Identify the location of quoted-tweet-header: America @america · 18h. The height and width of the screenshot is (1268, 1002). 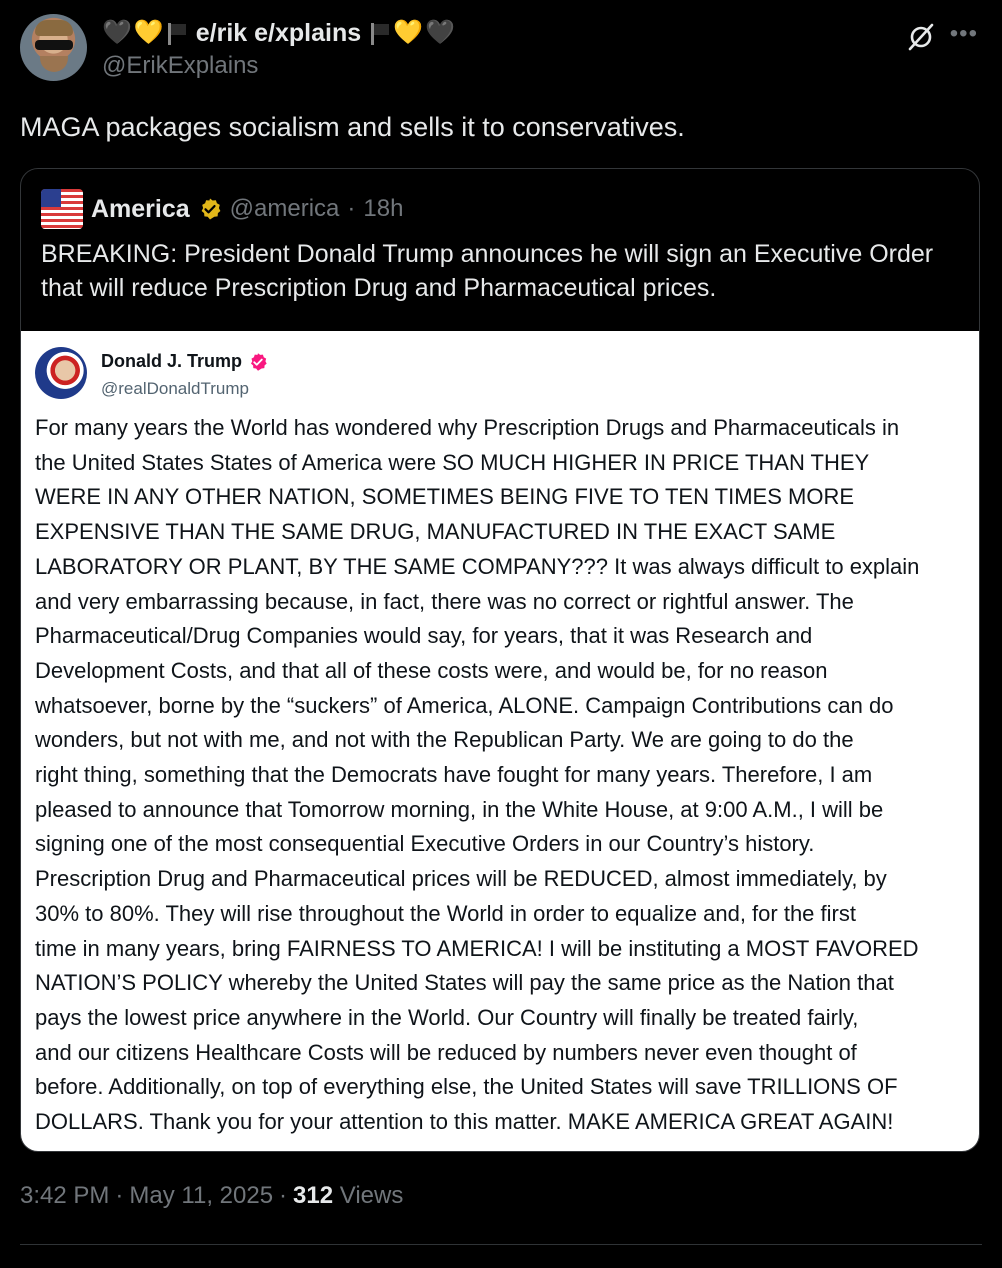
(222, 209).